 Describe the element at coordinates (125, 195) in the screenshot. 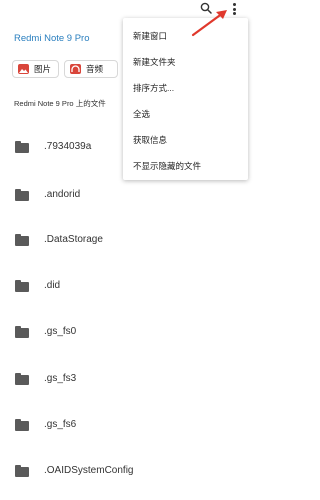

I see `list-item: .andorid` at that location.